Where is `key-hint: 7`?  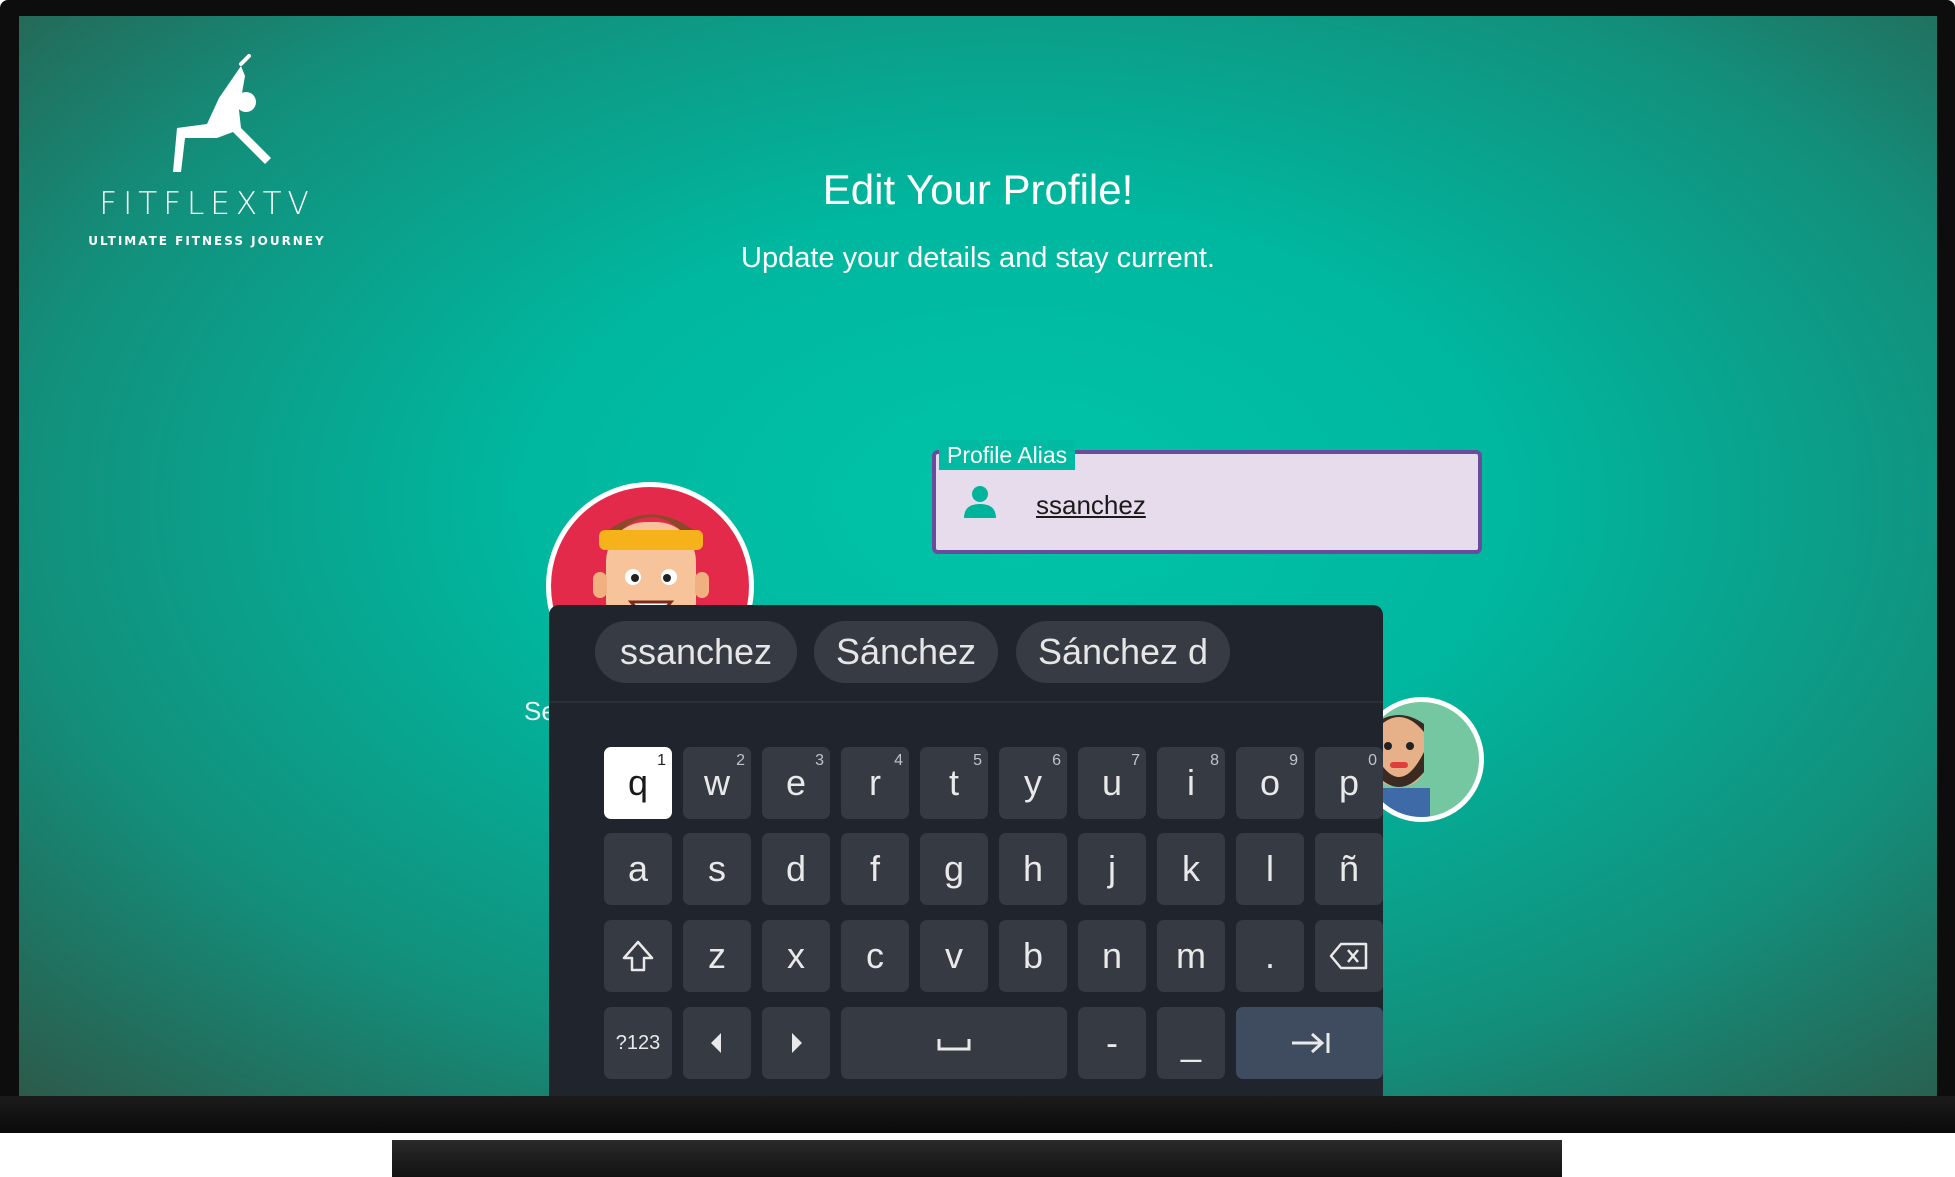 key-hint: 7 is located at coordinates (1135, 760).